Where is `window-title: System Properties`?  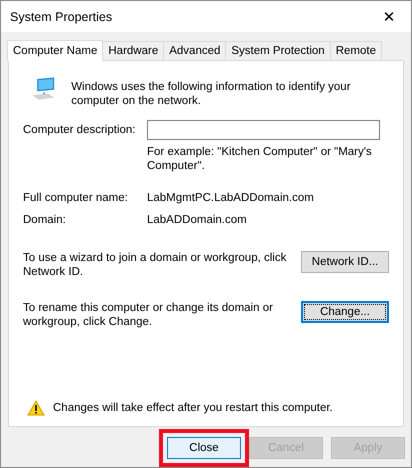 window-title: System Properties is located at coordinates (61, 17).